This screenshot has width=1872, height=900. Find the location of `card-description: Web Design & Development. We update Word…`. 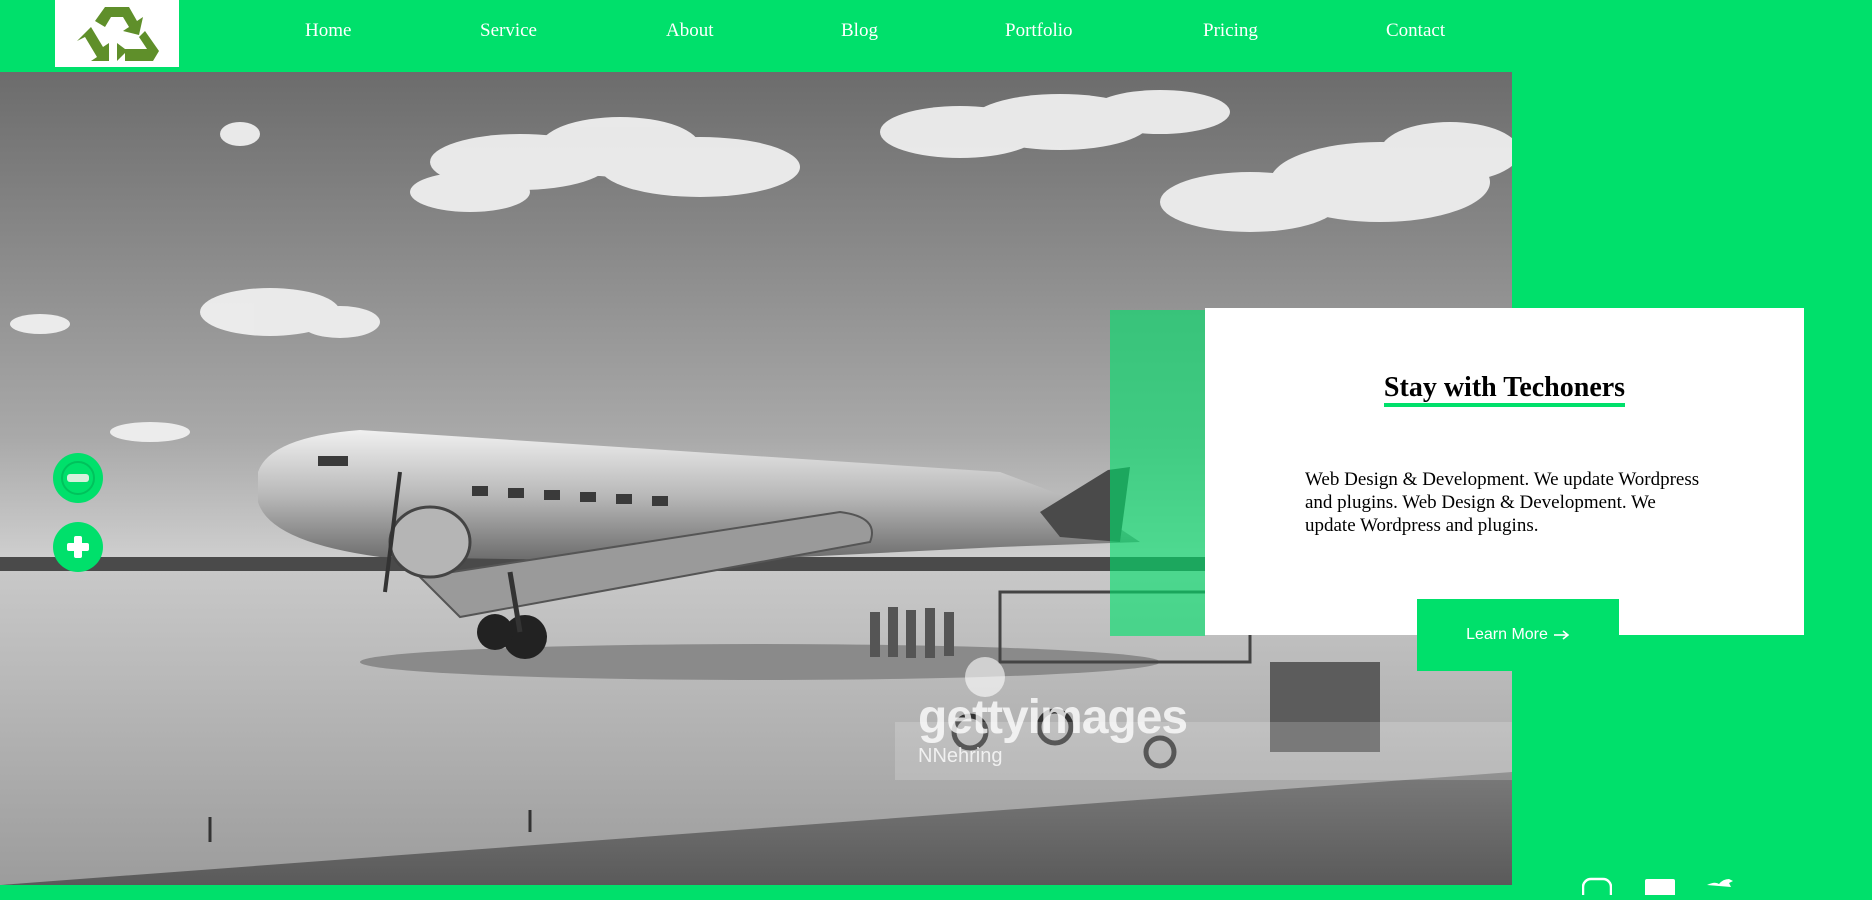

card-description: Web Design & Development. We update Word… is located at coordinates (1502, 502).